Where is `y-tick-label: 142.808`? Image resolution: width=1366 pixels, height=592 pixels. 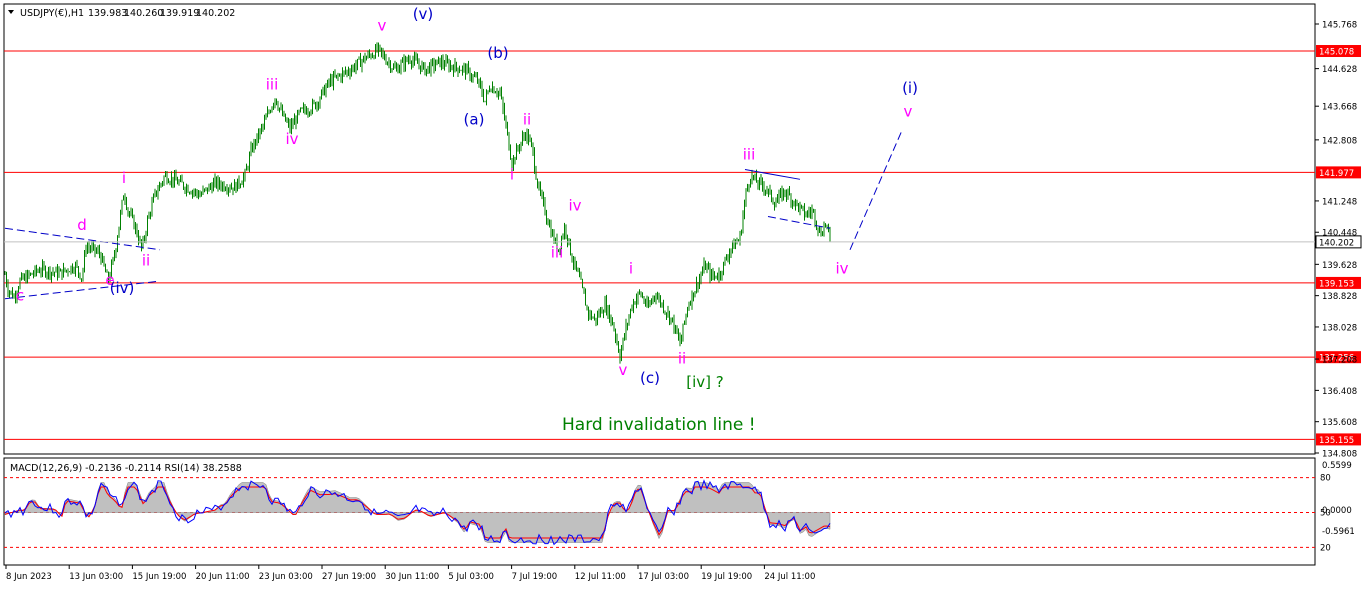
y-tick-label: 142.808 is located at coordinates (1339, 141).